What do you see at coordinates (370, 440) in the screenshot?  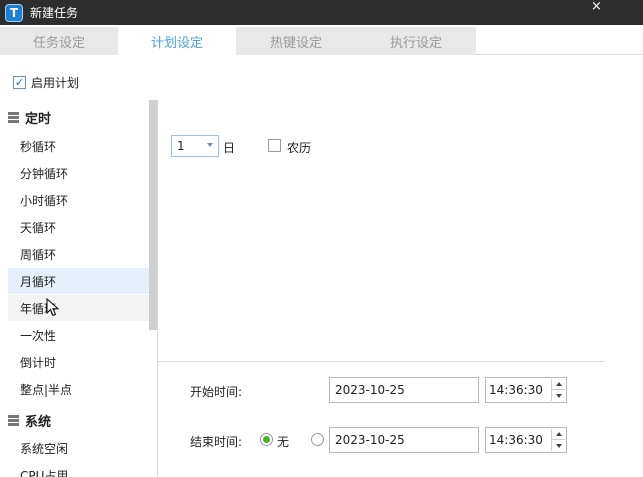 I see `end-date-value: 2023-10-25` at bounding box center [370, 440].